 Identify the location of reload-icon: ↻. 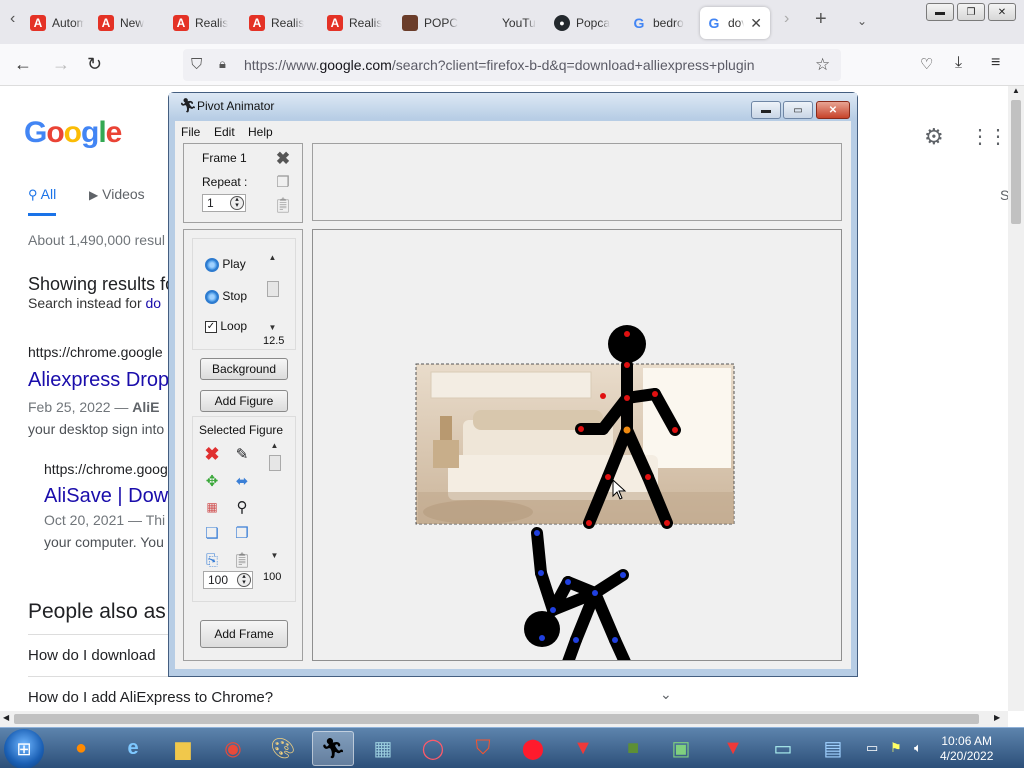
(94, 64).